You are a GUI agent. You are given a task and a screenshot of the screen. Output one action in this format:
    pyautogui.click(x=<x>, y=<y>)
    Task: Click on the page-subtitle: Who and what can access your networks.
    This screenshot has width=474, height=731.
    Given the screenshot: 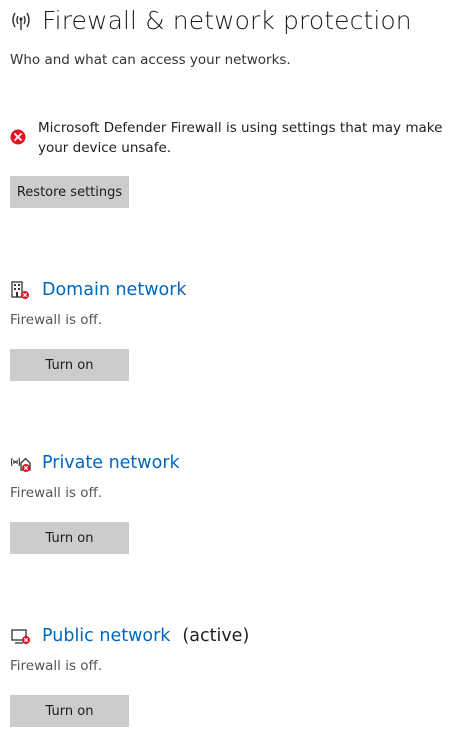 What is the action you would take?
    pyautogui.click(x=150, y=60)
    